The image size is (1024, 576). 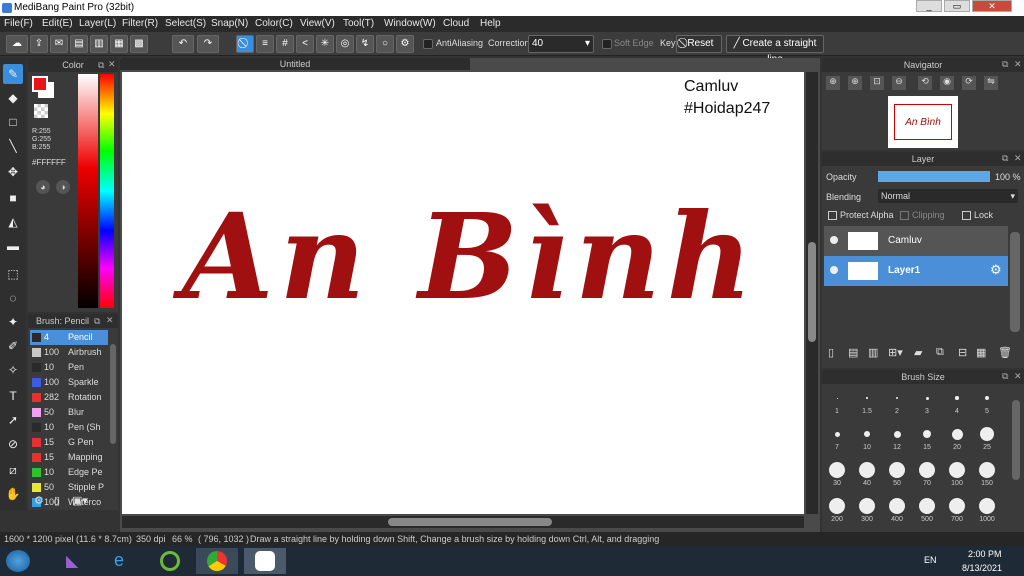 What do you see at coordinates (119, 560) in the screenshot?
I see `internet-explorer-icon: e` at bounding box center [119, 560].